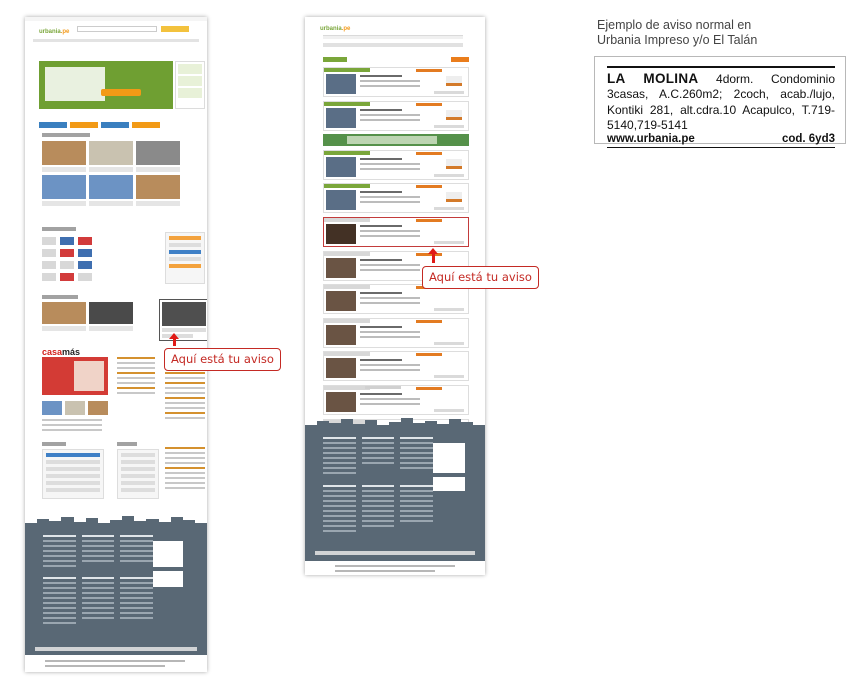 The height and width of the screenshot is (690, 866). What do you see at coordinates (106, 85) in the screenshot?
I see `home-search-panel` at bounding box center [106, 85].